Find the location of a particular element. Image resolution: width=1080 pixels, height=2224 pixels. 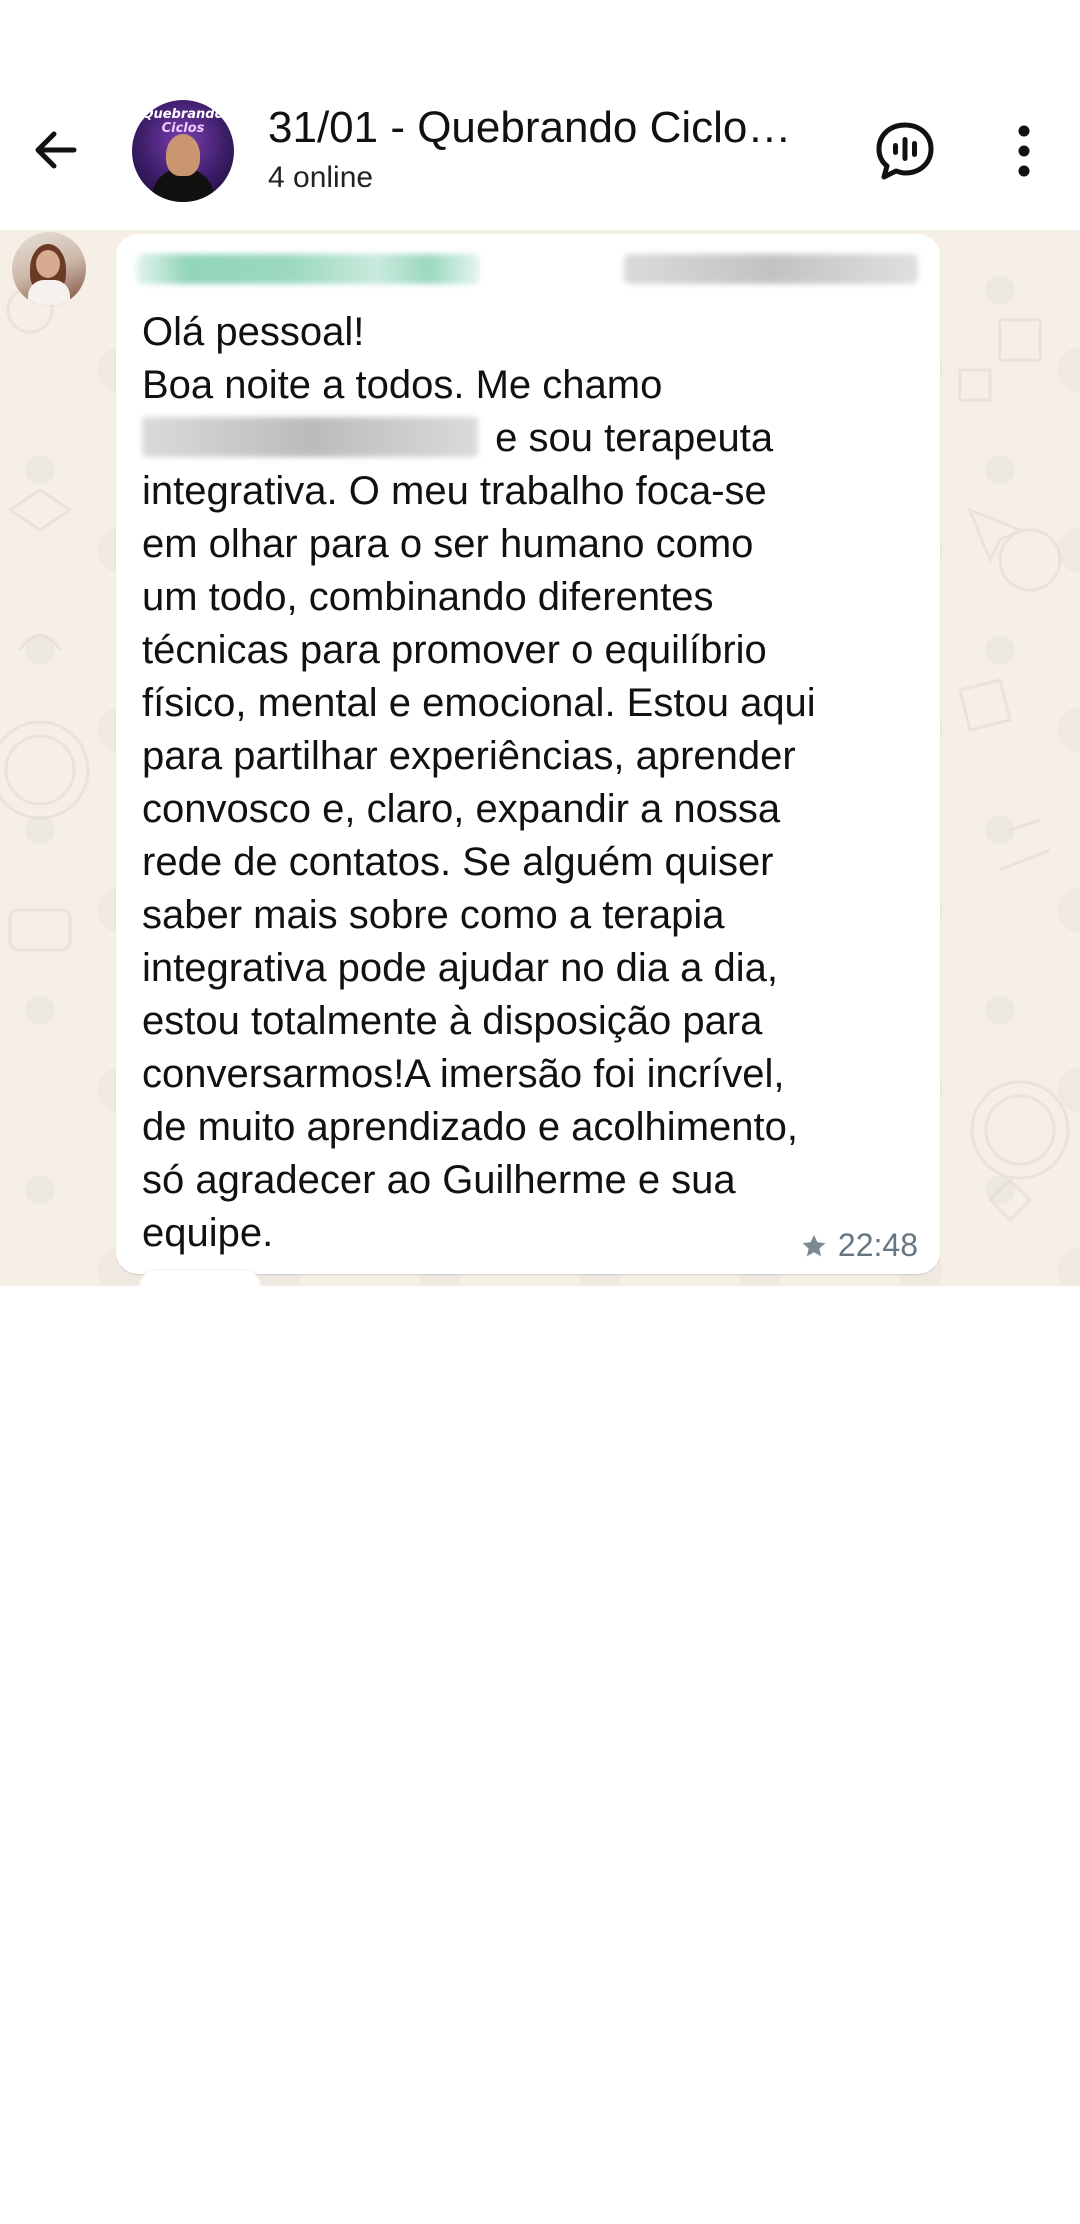

message-meta: 22:48 is located at coordinates (859, 1245).